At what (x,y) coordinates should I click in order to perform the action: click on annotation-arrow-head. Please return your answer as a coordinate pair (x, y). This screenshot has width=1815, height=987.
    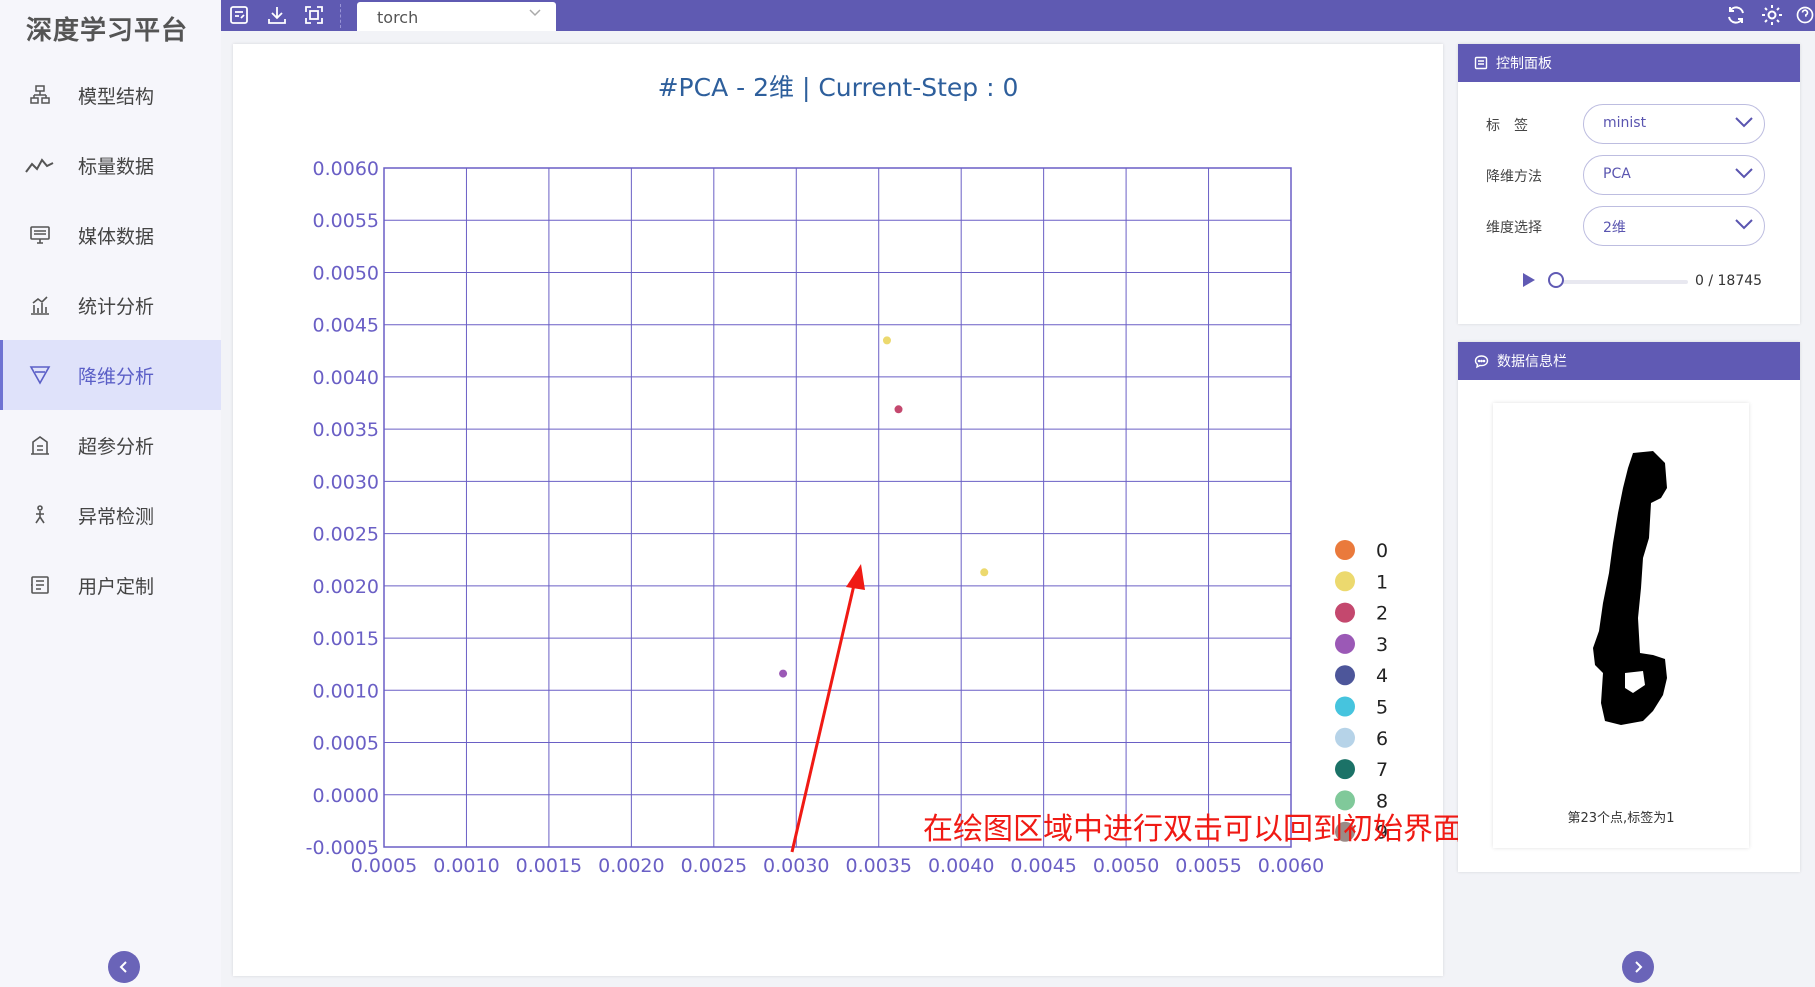
    Looking at the image, I should click on (855, 577).